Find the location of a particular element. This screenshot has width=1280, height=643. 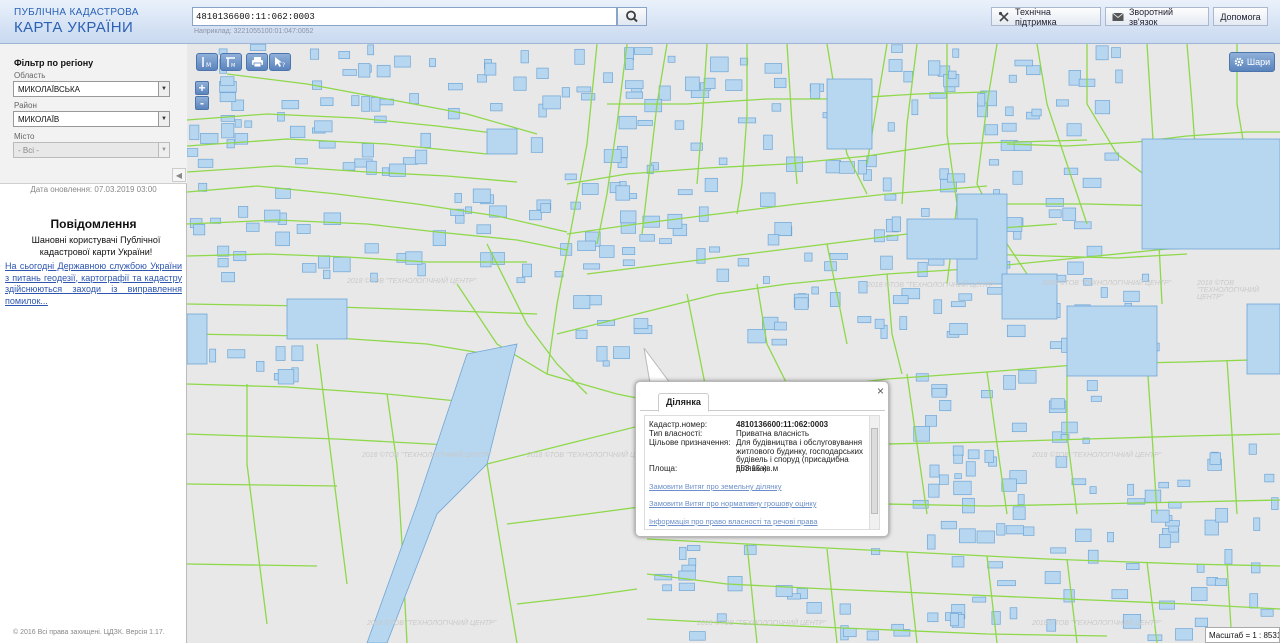

order-parcel-extract-link: Замовити Витяг про земельну ділянку is located at coordinates (715, 486).